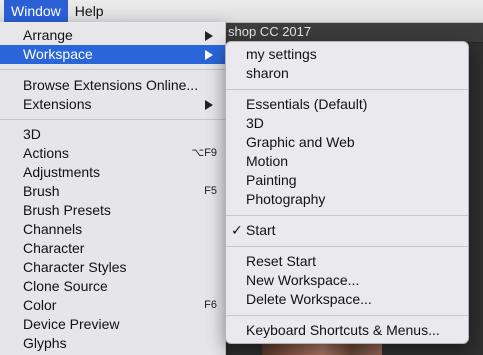 This screenshot has height=355, width=483. I want to click on submenu-item-label: my settings, so click(281, 54).